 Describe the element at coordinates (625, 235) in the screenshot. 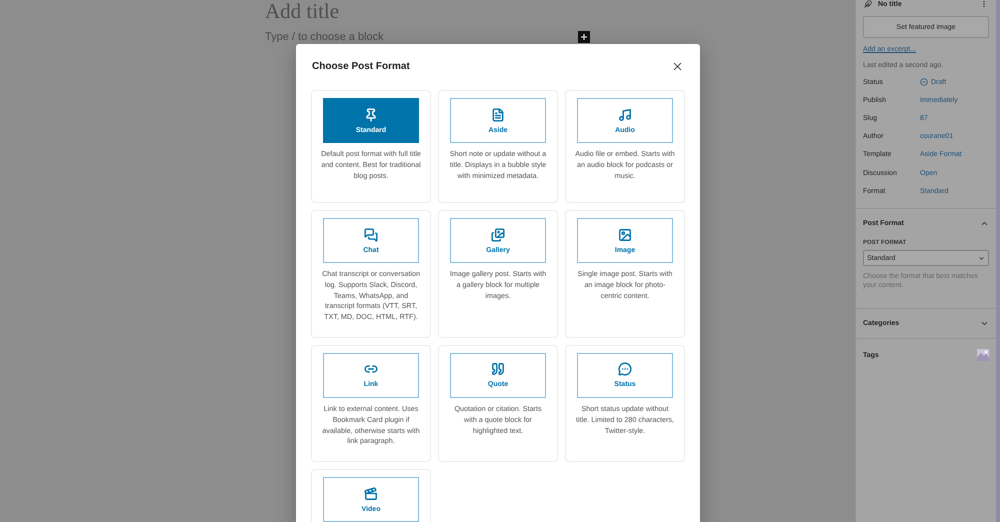

I see `image-icon` at that location.